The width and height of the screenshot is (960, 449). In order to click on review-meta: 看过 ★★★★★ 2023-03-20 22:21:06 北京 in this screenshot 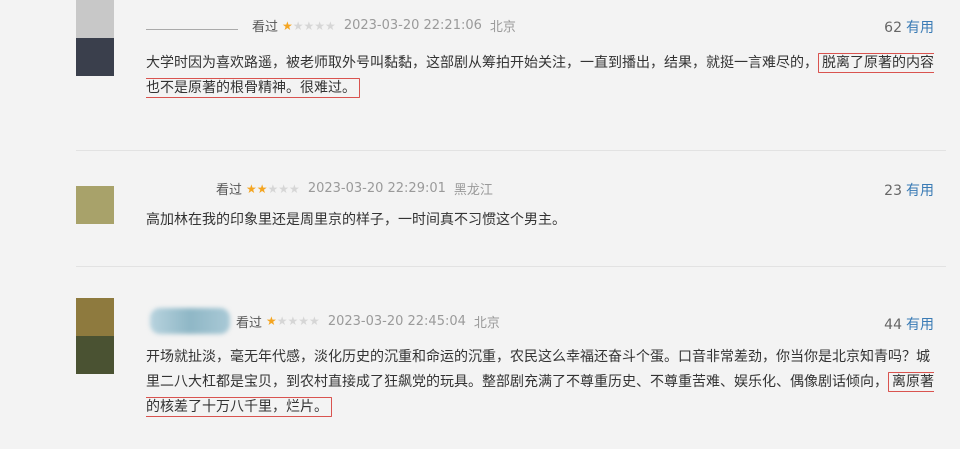, I will do `click(331, 25)`.